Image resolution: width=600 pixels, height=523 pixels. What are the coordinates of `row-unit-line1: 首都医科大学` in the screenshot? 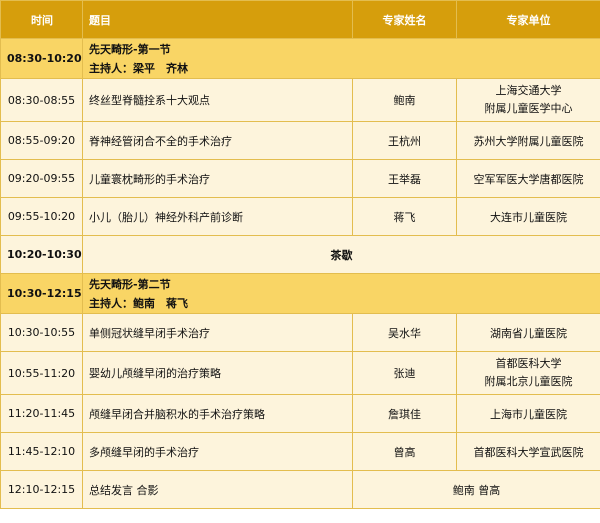 It's located at (528, 363).